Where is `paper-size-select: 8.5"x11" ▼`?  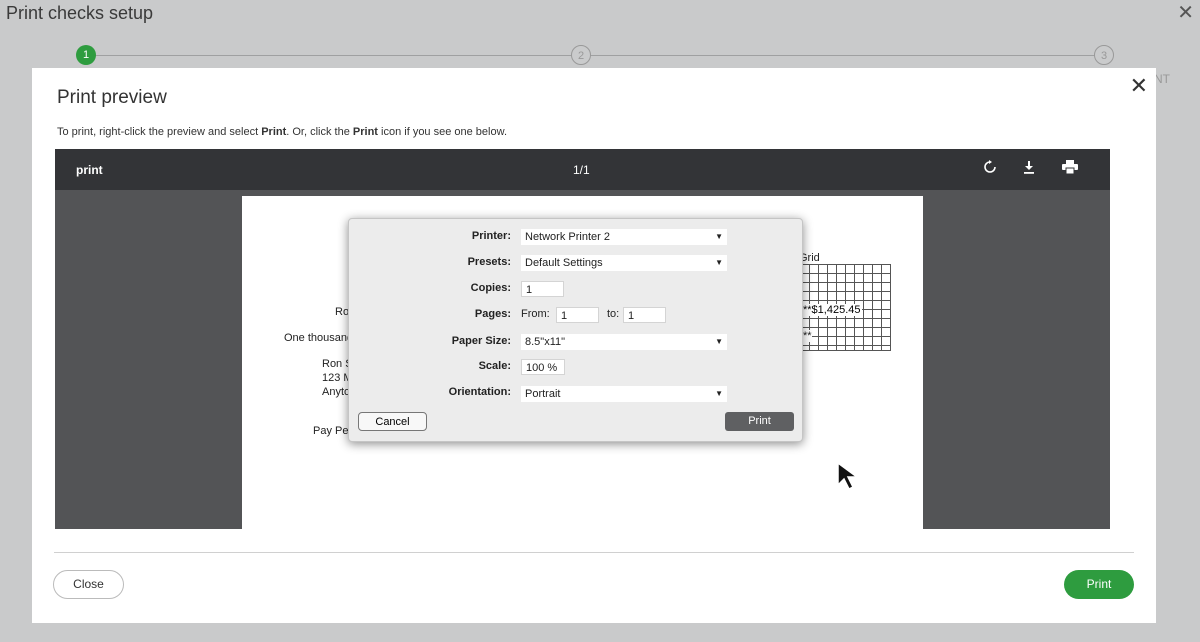 paper-size-select: 8.5"x11" ▼ is located at coordinates (624, 342).